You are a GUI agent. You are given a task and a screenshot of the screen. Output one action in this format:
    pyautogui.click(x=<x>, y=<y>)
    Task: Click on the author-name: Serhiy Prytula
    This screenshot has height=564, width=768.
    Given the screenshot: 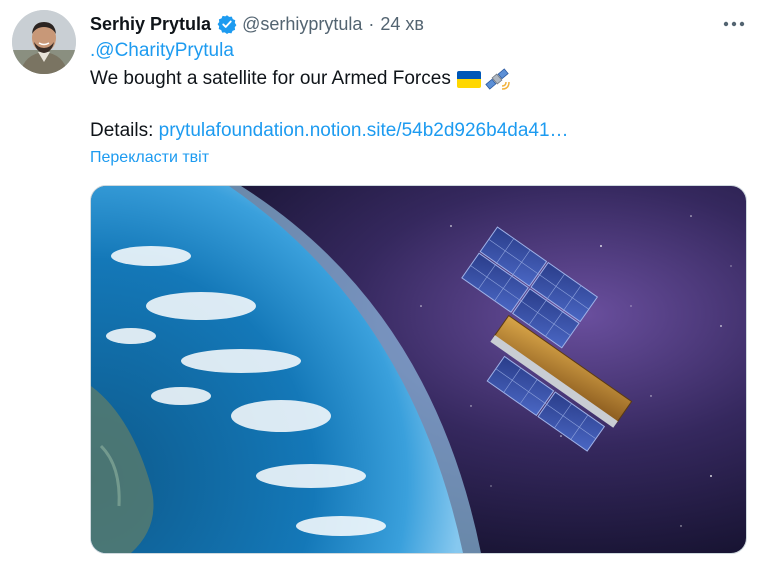 What is the action you would take?
    pyautogui.click(x=150, y=24)
    